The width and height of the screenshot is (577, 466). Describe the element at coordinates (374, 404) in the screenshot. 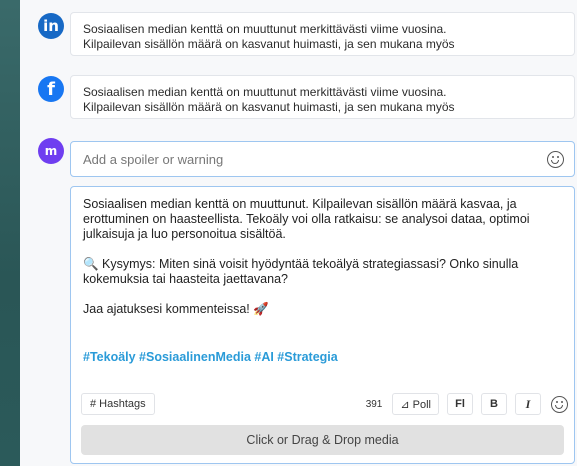

I see `character-count: 391` at that location.